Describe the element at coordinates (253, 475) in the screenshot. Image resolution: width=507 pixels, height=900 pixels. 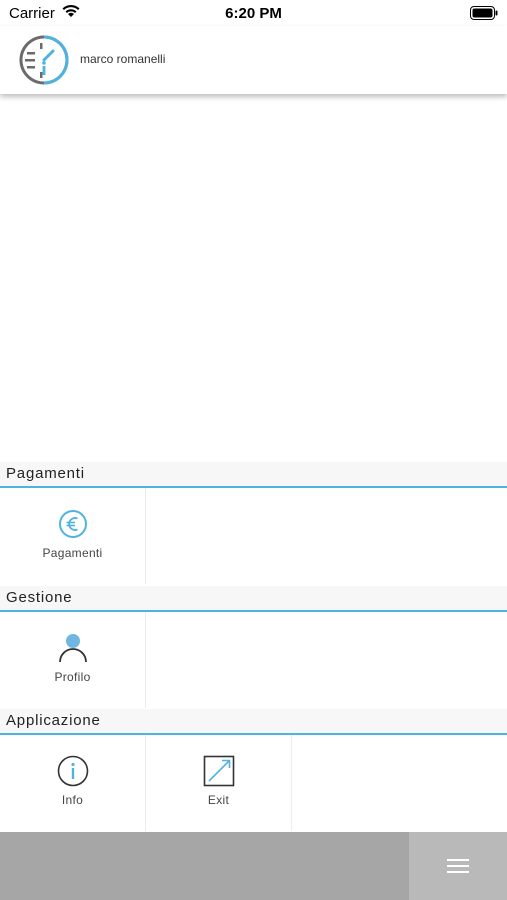
I see `section-header-pagamenti: Pagamenti` at that location.